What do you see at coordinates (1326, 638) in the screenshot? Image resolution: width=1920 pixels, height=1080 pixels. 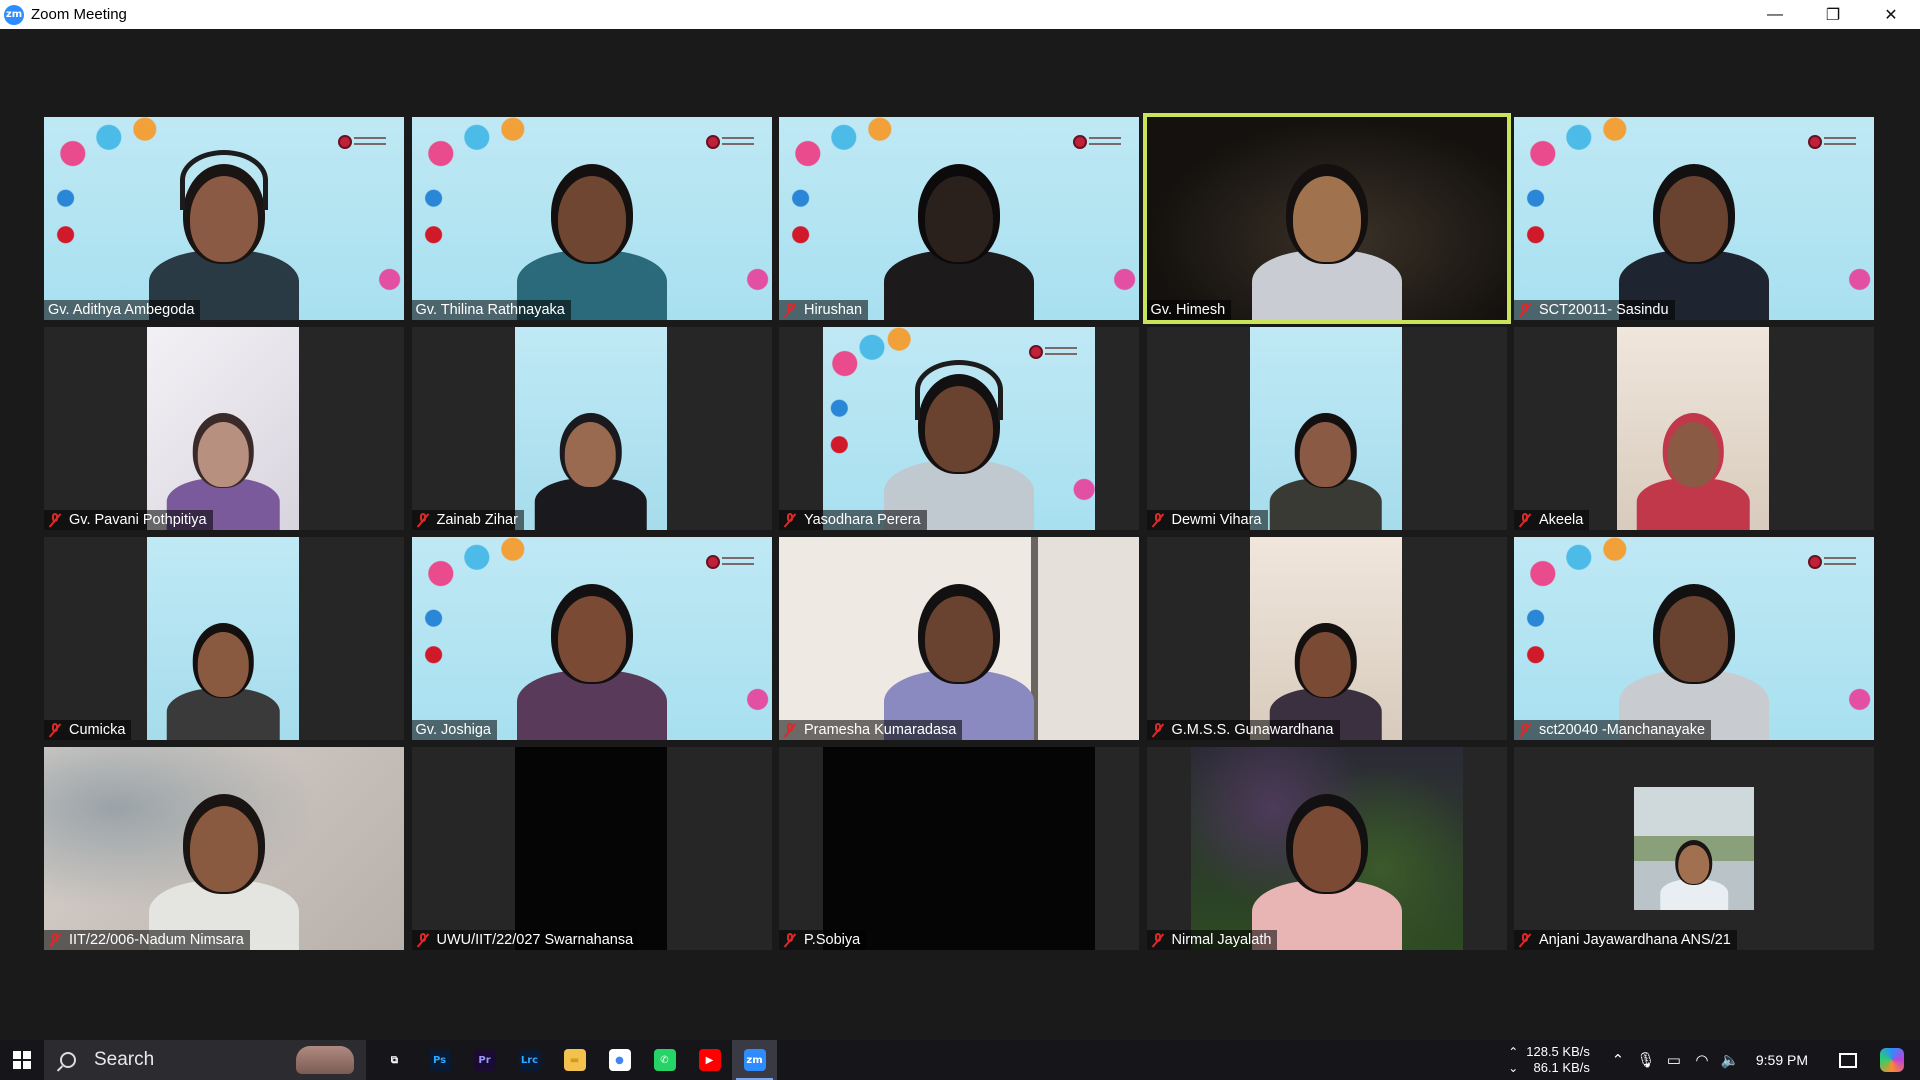 I see `participant-tile: G.M.S.S. Gunawardhana` at bounding box center [1326, 638].